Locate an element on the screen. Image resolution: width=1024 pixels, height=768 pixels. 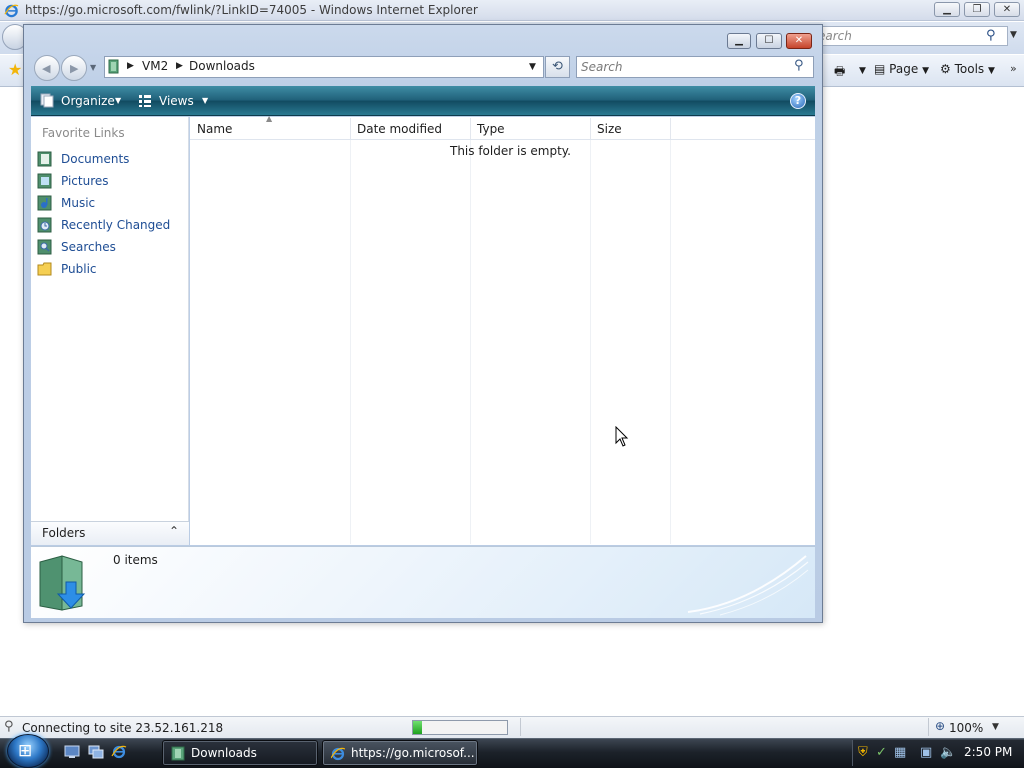
status-text: Connecting to site 23.52.161.218 is located at coordinates (123, 728).